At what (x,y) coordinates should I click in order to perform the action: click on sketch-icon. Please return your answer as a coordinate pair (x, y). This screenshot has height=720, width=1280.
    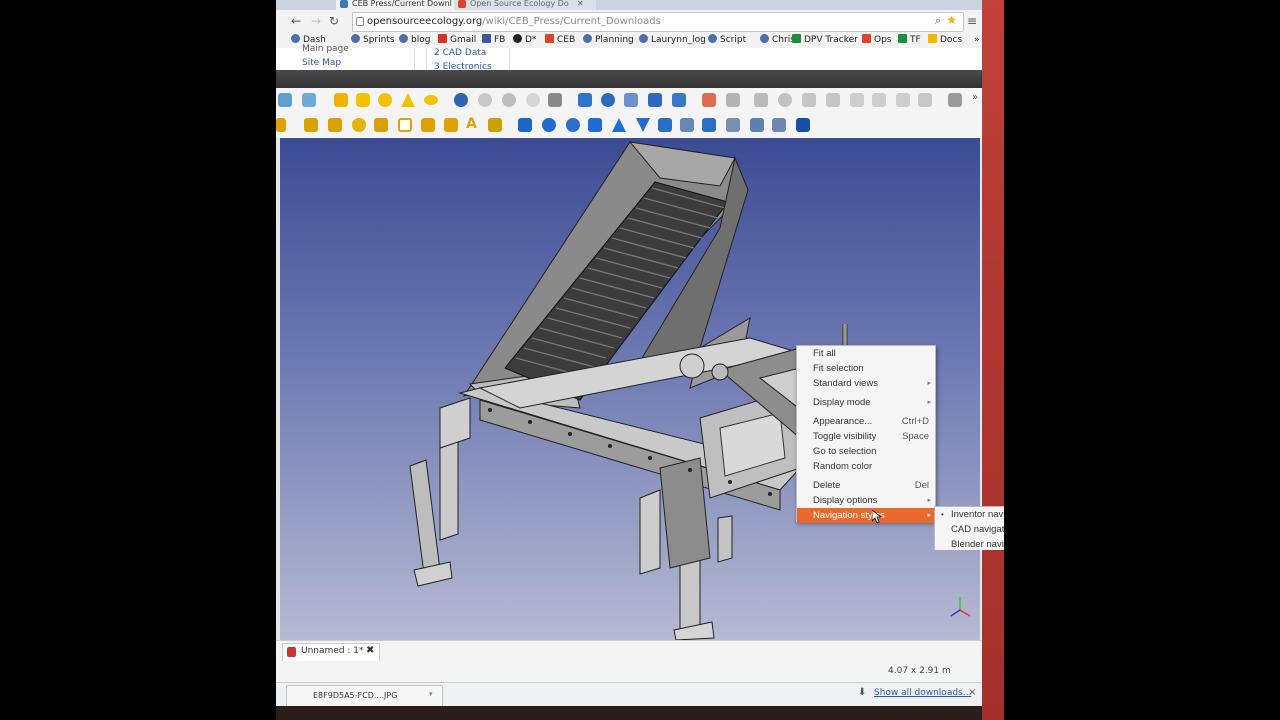
    Looking at the image, I should click on (281, 125).